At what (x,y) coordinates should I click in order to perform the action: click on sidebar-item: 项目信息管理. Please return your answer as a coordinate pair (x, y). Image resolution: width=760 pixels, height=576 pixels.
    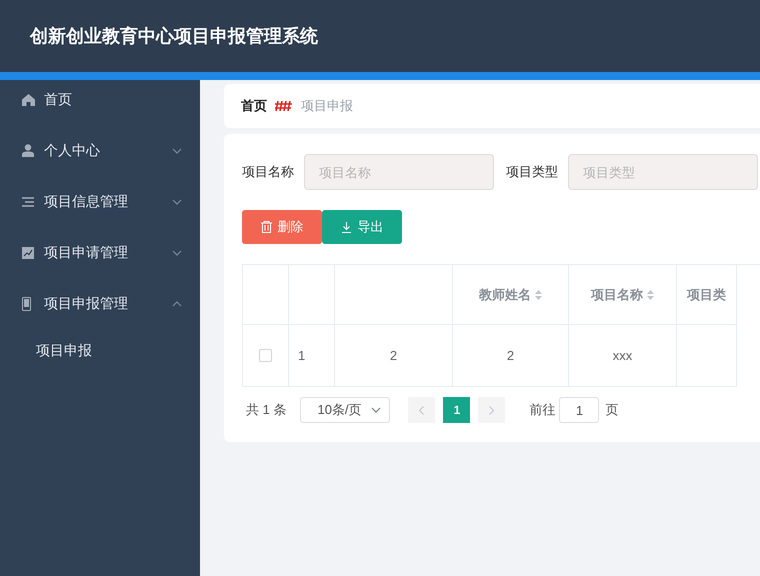
    Looking at the image, I should click on (100, 201).